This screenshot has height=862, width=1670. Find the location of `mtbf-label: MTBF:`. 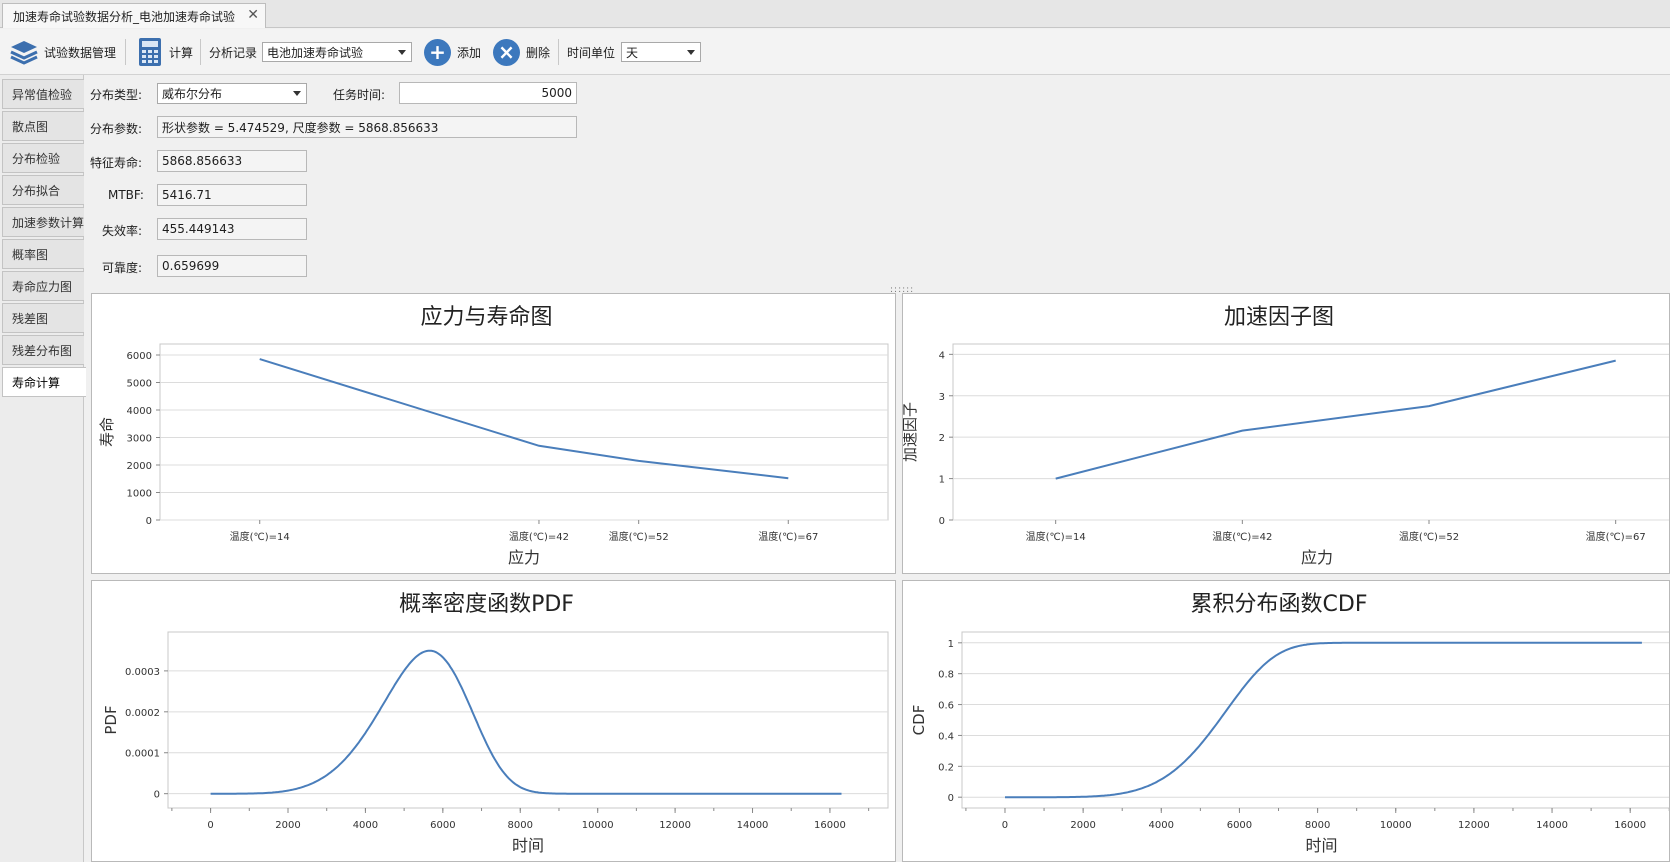

mtbf-label: MTBF: is located at coordinates (126, 195).